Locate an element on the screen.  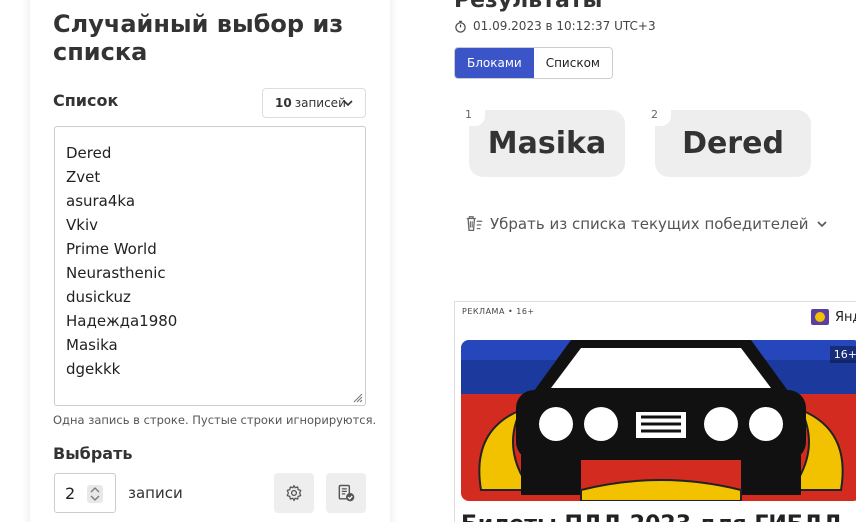
pick-count-value: 2 is located at coordinates (70, 493).